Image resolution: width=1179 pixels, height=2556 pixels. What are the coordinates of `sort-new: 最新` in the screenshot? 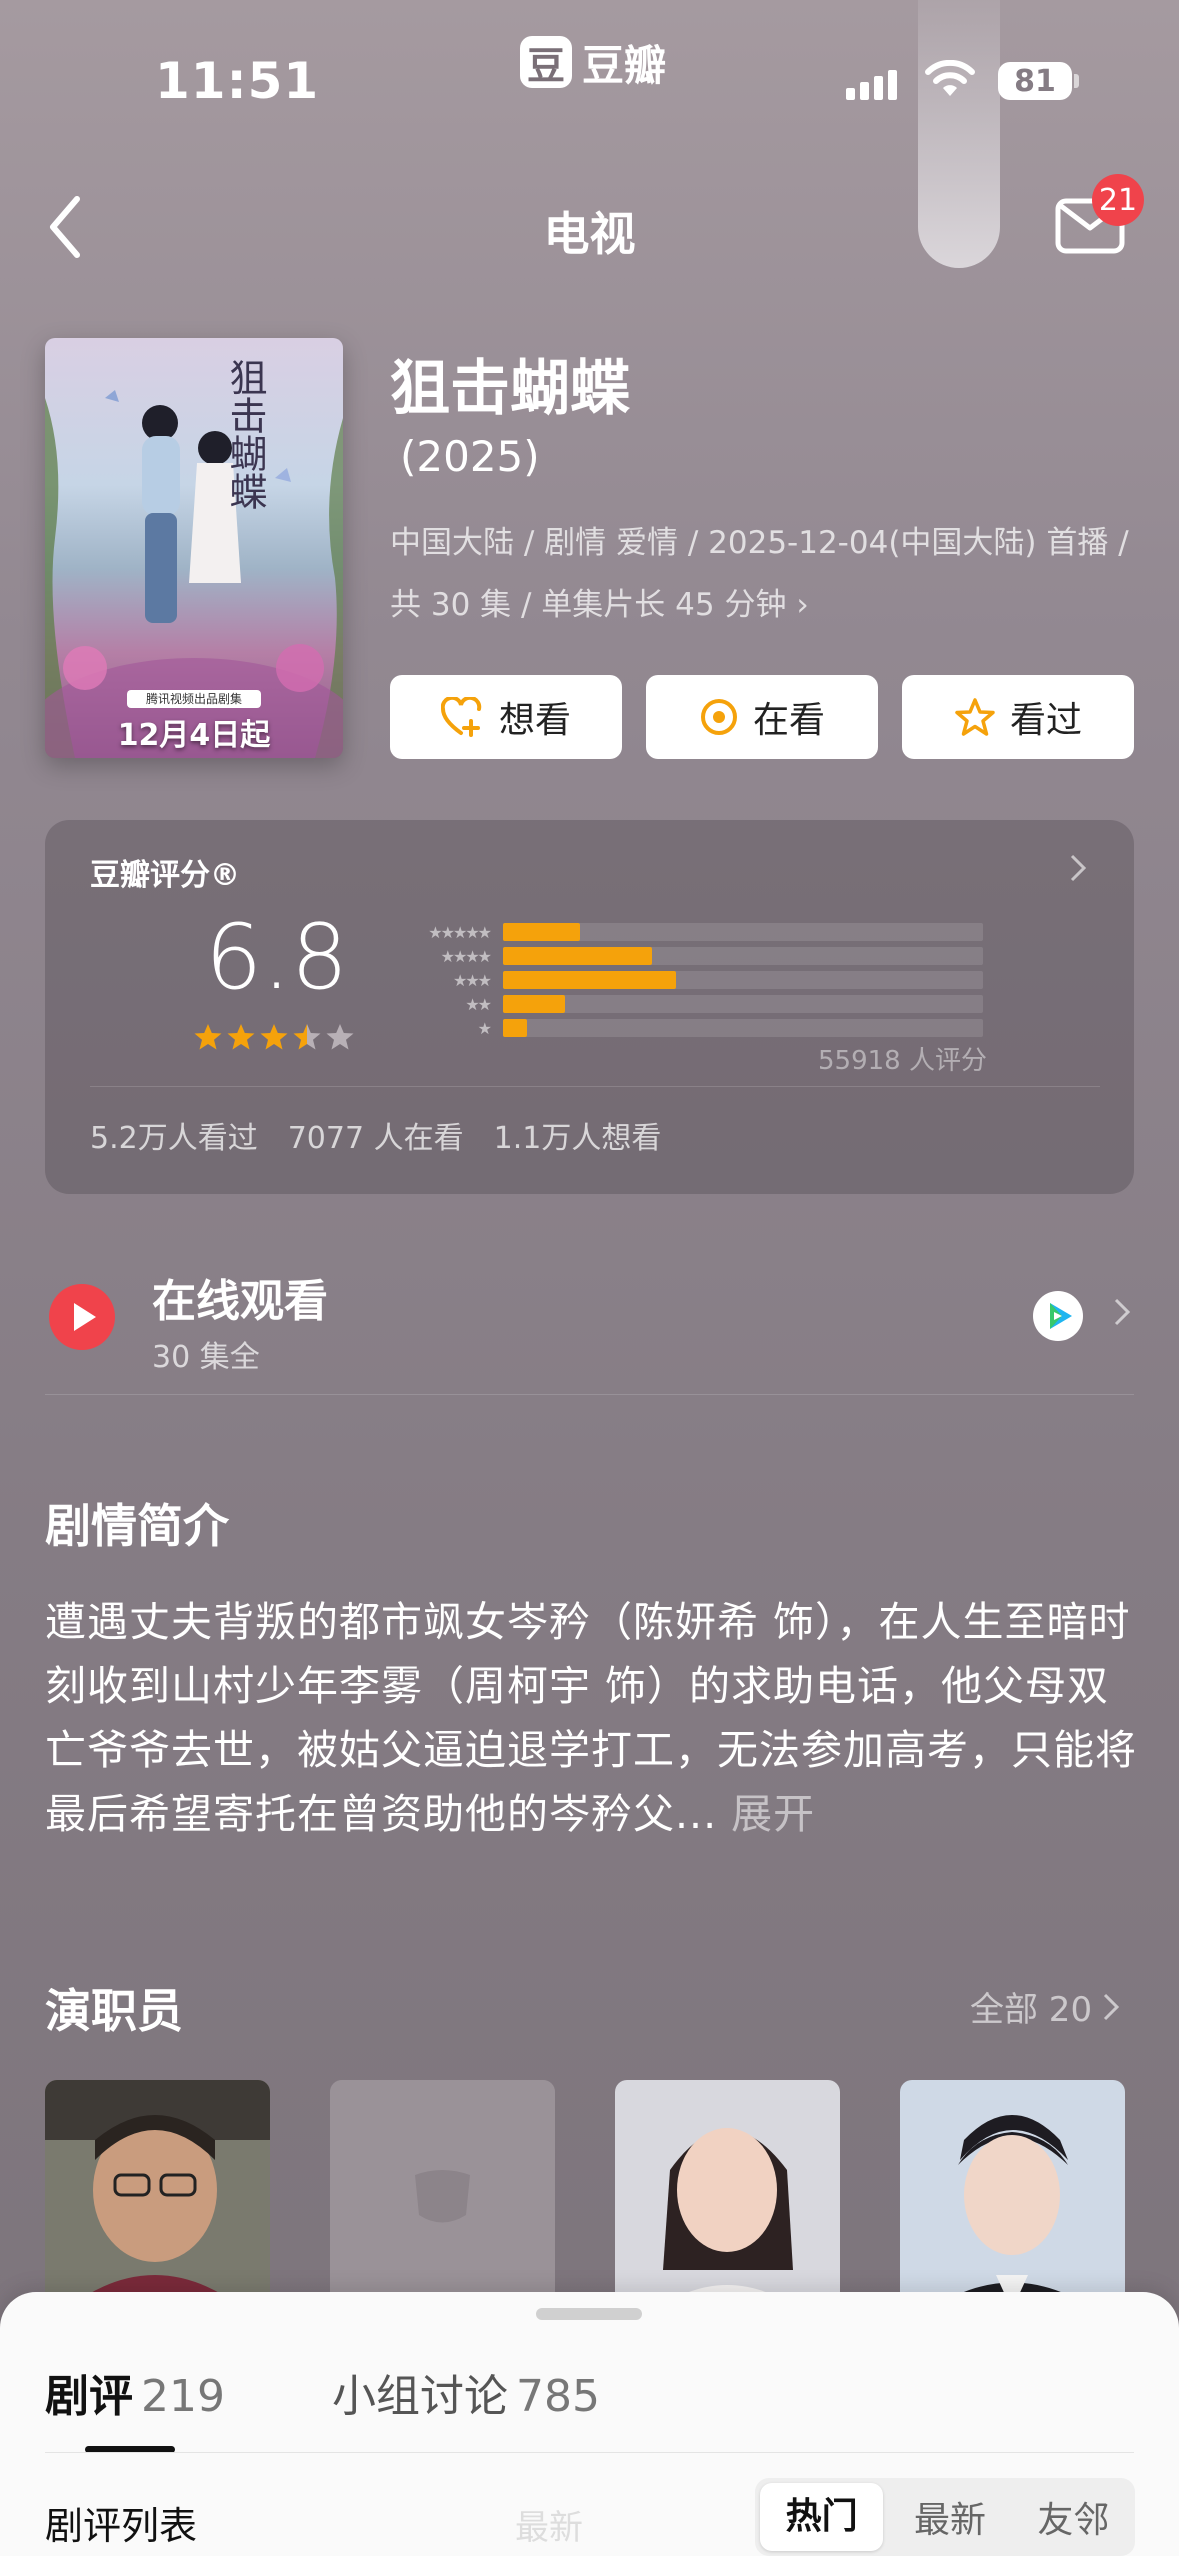 It's located at (949, 2517).